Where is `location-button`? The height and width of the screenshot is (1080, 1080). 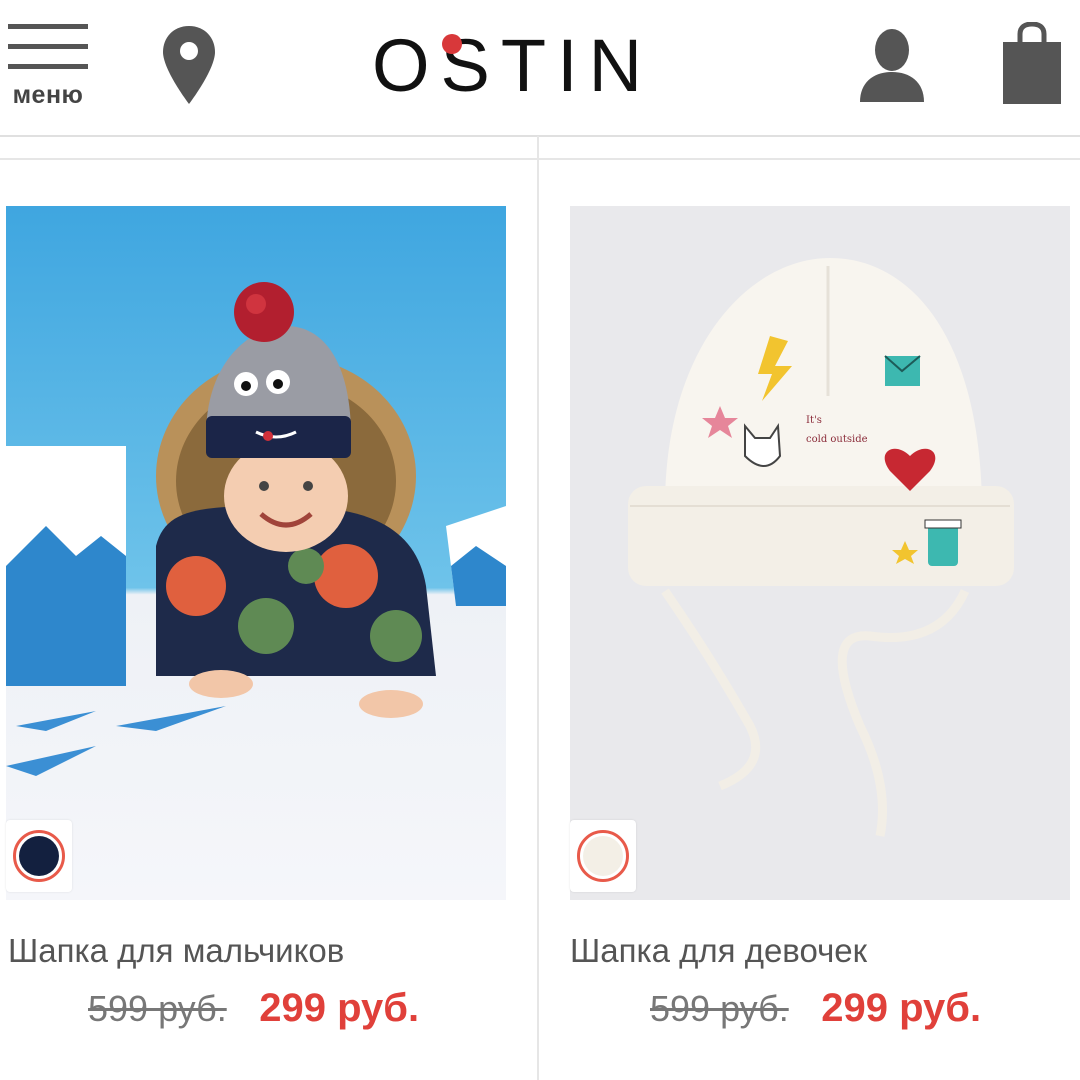 location-button is located at coordinates (189, 65).